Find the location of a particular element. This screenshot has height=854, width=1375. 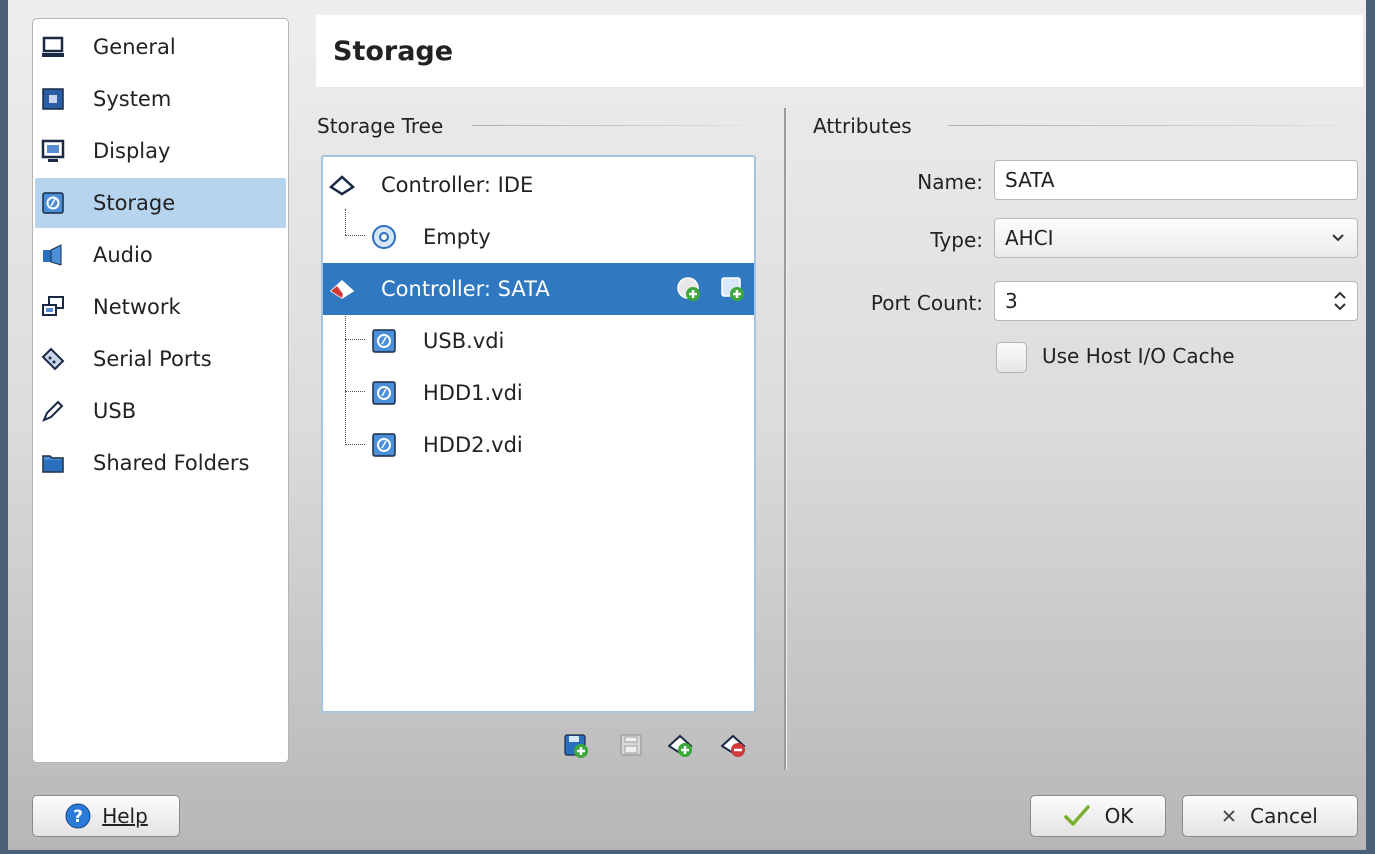

port-count-value: 3 is located at coordinates (1011, 301).